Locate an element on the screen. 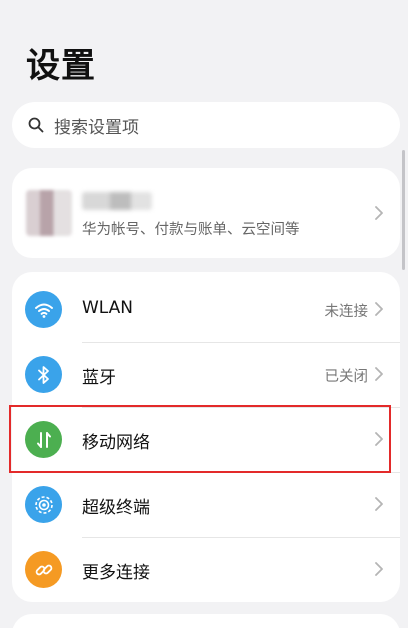 Image resolution: width=408 pixels, height=628 pixels. settings-item-label: 移动网络 is located at coordinates (116, 443).